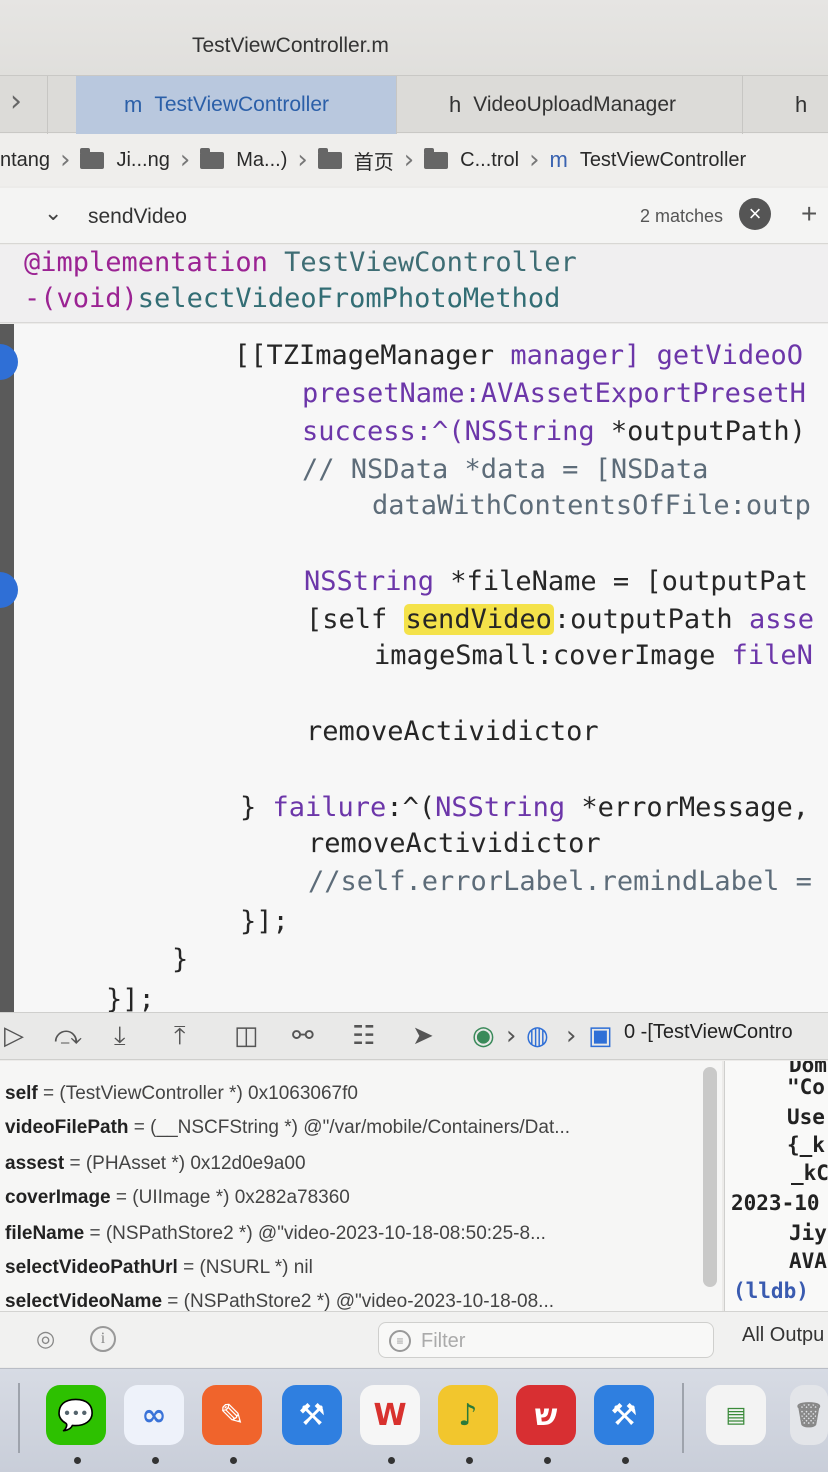 This screenshot has width=828, height=1472. Describe the element at coordinates (593, 655) in the screenshot. I see `code-line: imageSmall:coverImage fileN` at that location.